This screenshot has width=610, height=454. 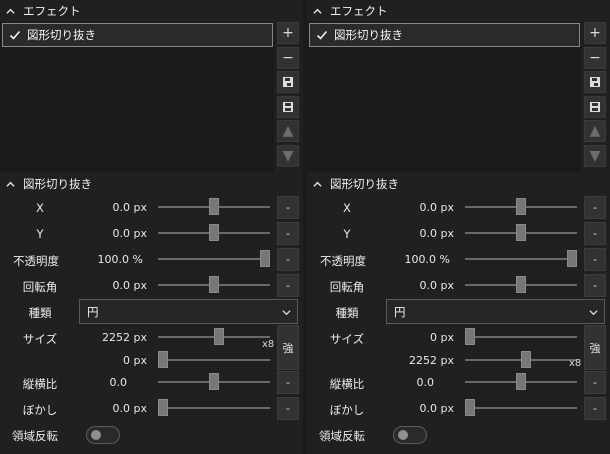 I want to click on save-as-icon, so click(x=595, y=82).